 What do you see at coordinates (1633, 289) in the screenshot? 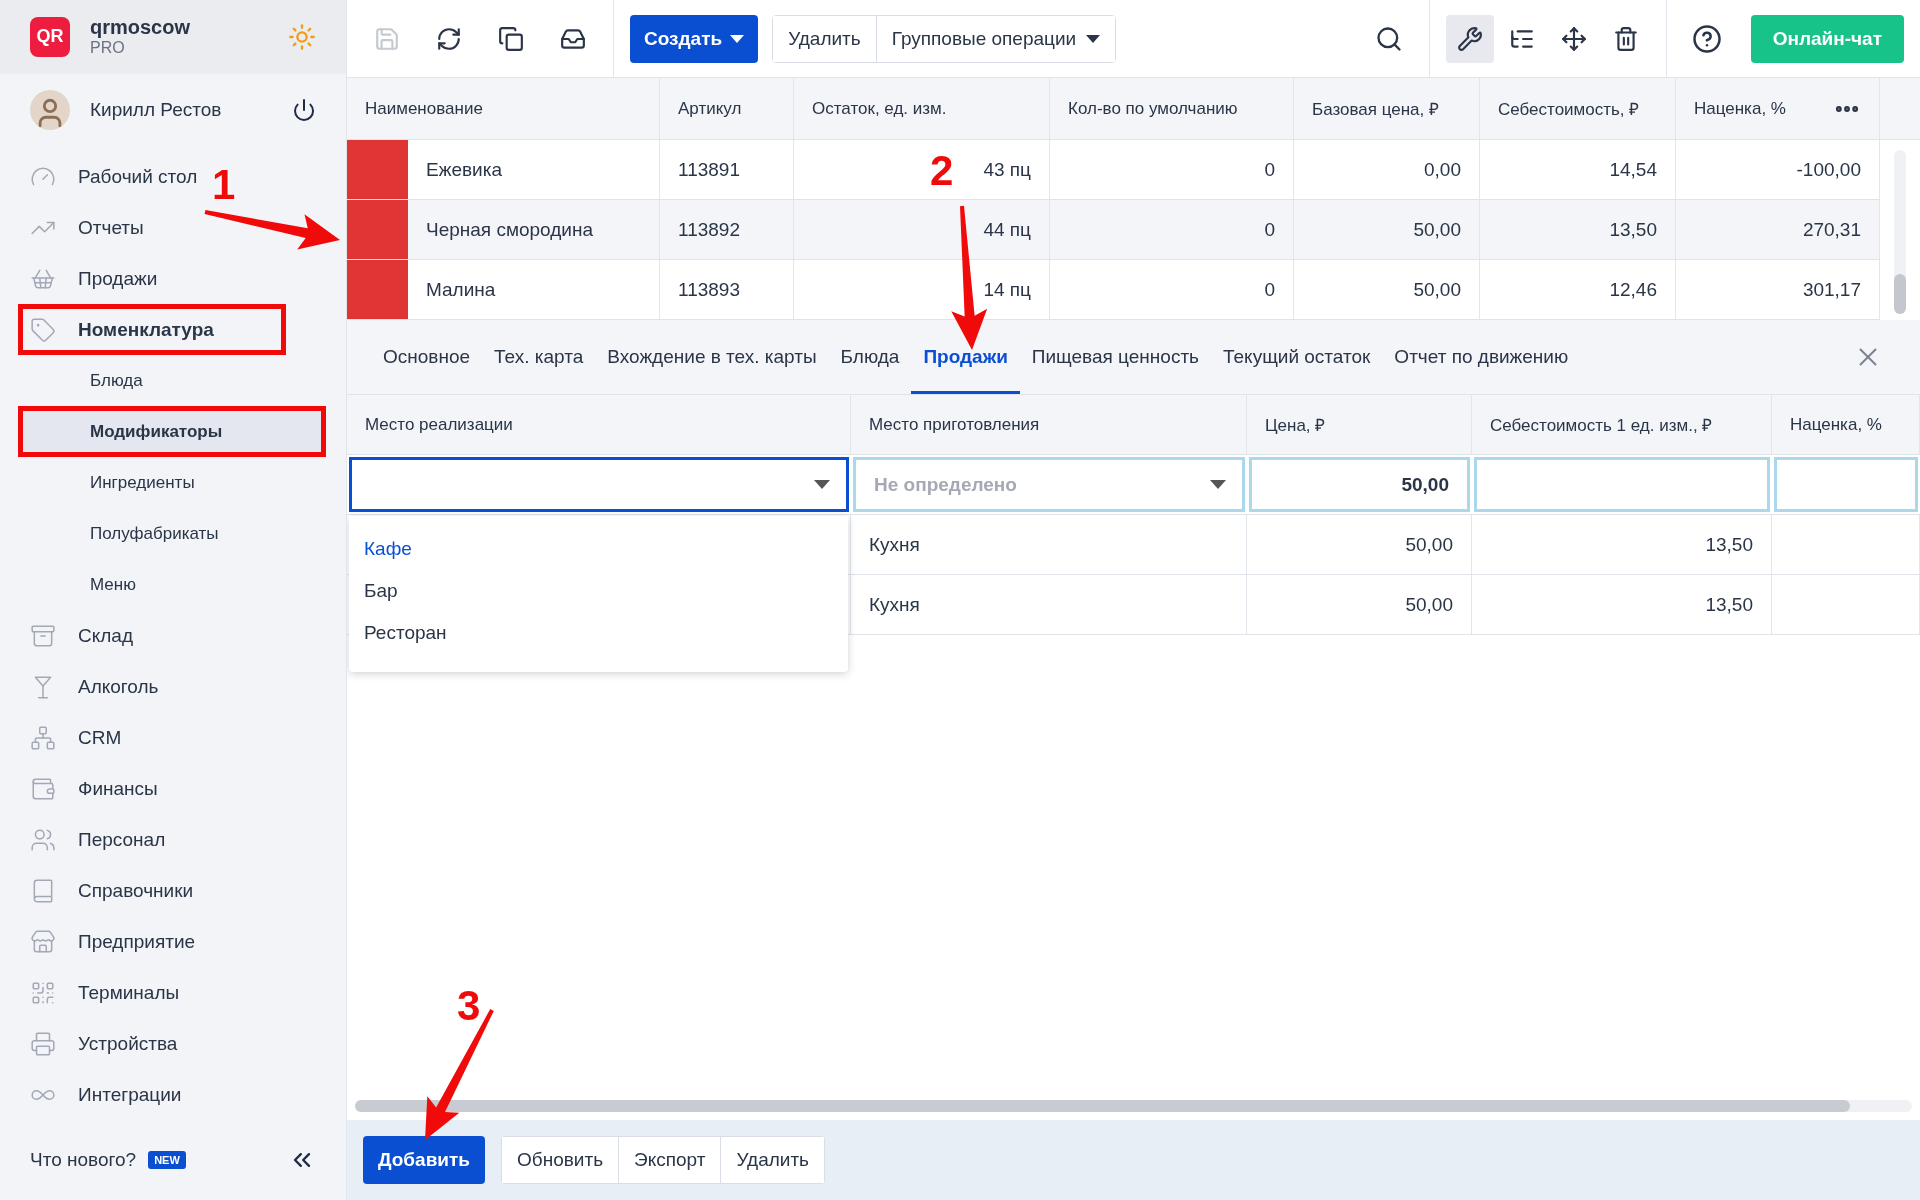
I see `table-value: 12,46` at bounding box center [1633, 289].